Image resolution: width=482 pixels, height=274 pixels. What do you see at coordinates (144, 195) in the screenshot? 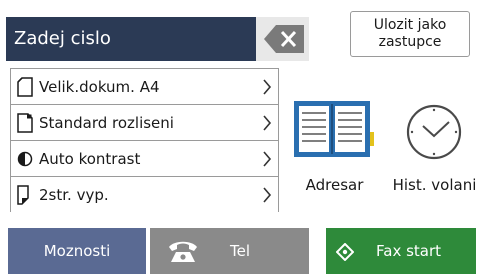
I see `setting-duplex: 2str. vyp.` at bounding box center [144, 195].